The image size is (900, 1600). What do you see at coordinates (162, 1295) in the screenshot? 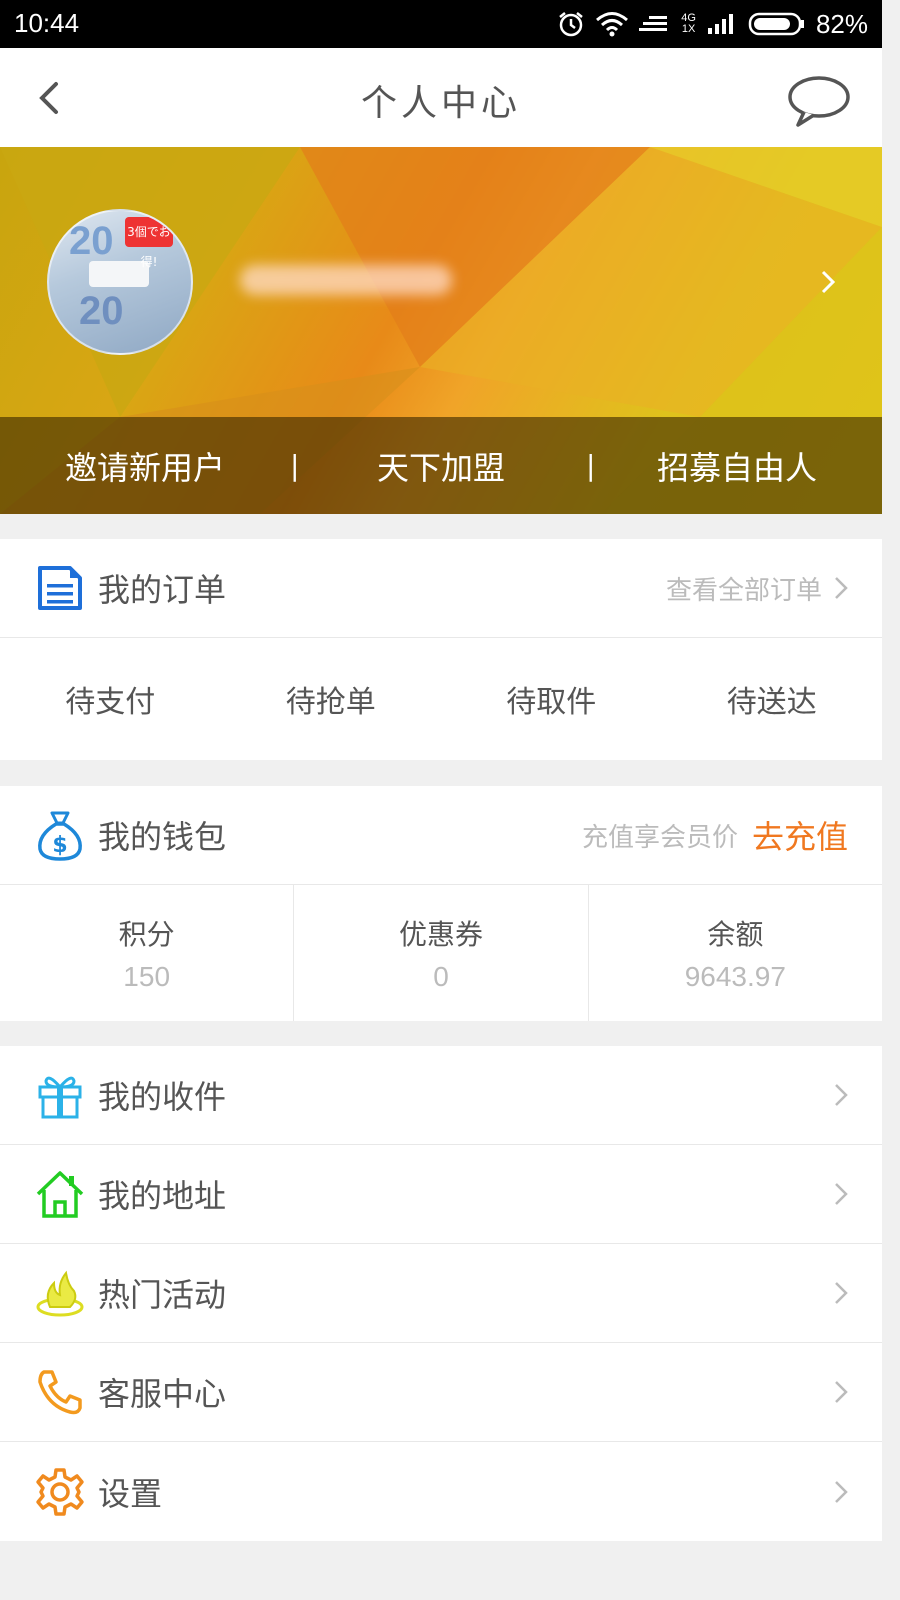
I see `menu-item-label: 热门活动` at bounding box center [162, 1295].